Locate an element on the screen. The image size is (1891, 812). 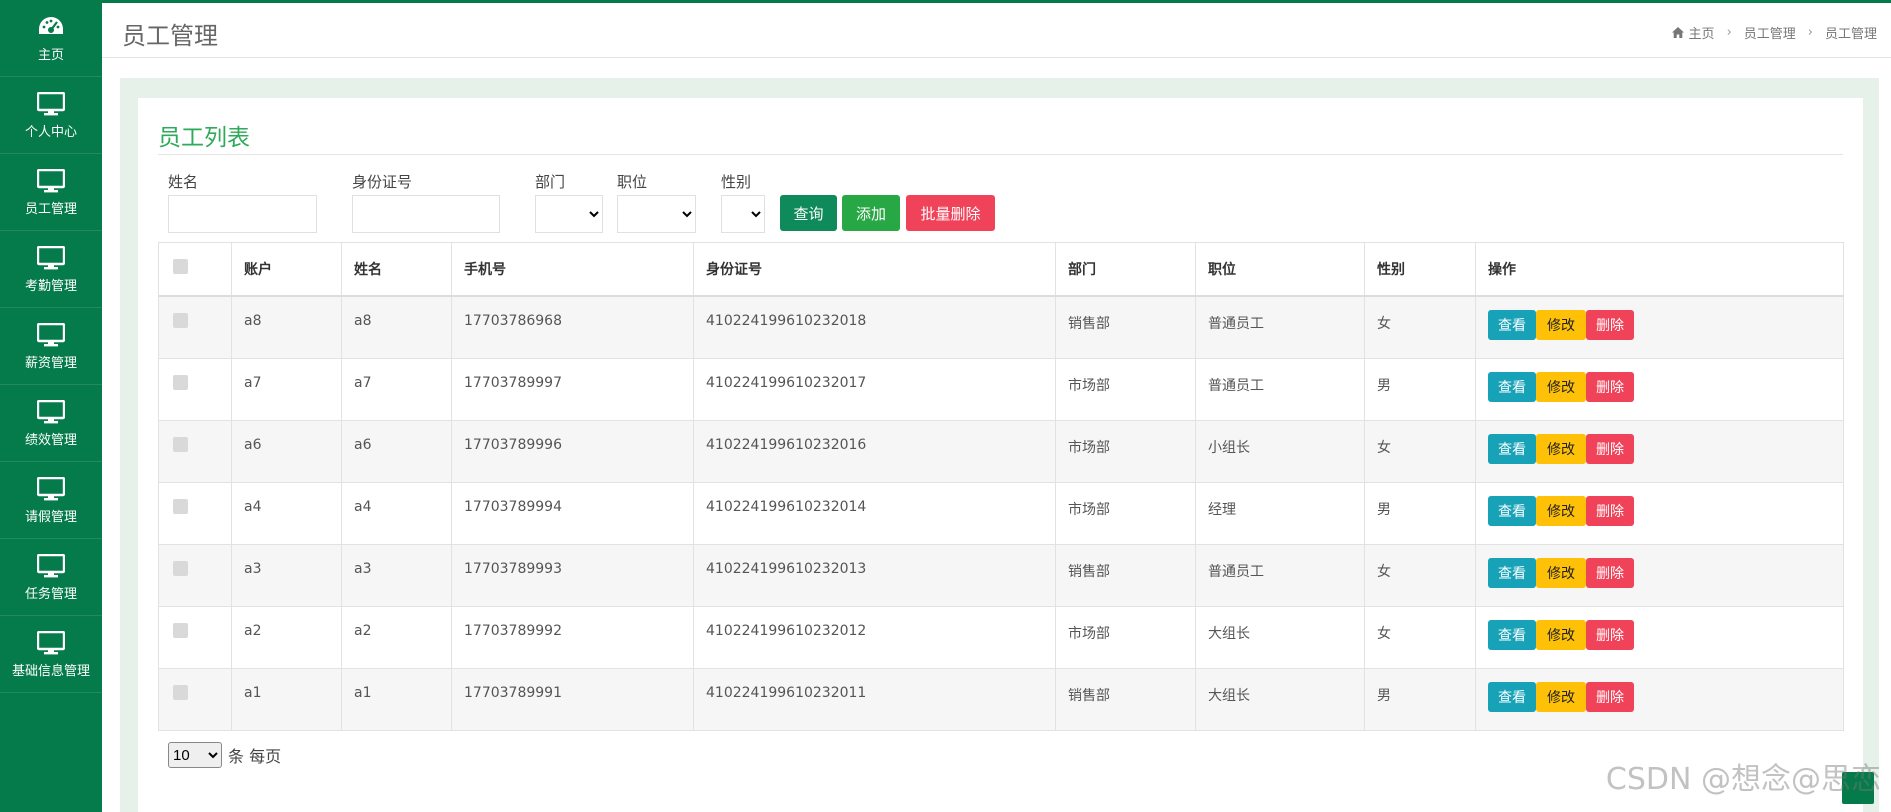
sidebar-item-label: 薪资管理 is located at coordinates (50, 363).